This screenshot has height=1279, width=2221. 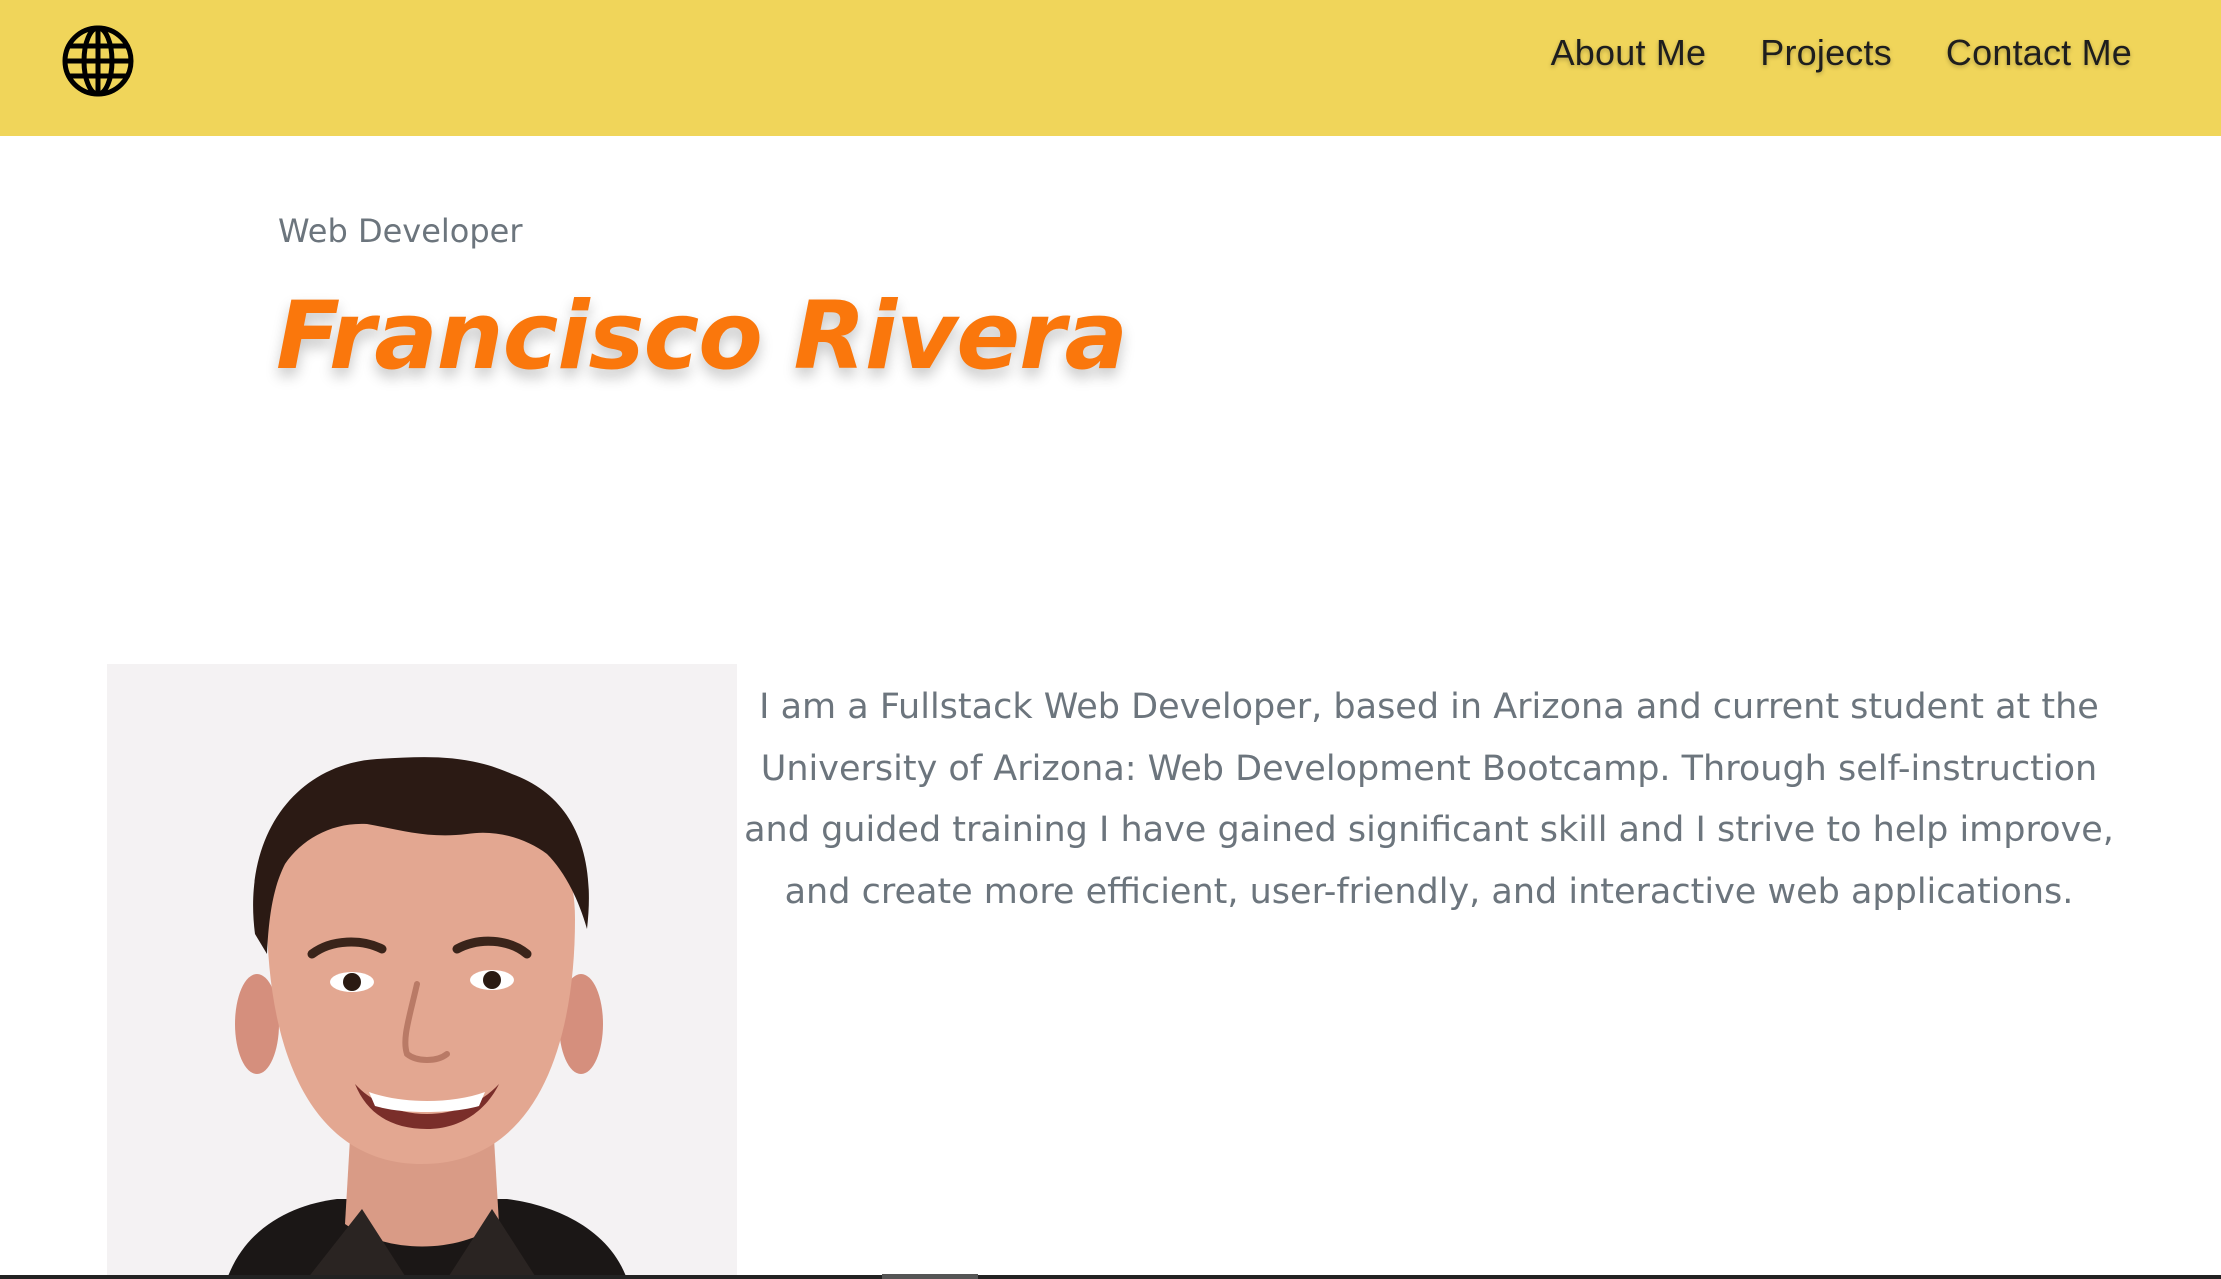 What do you see at coordinates (98, 61) in the screenshot?
I see `globe-icon` at bounding box center [98, 61].